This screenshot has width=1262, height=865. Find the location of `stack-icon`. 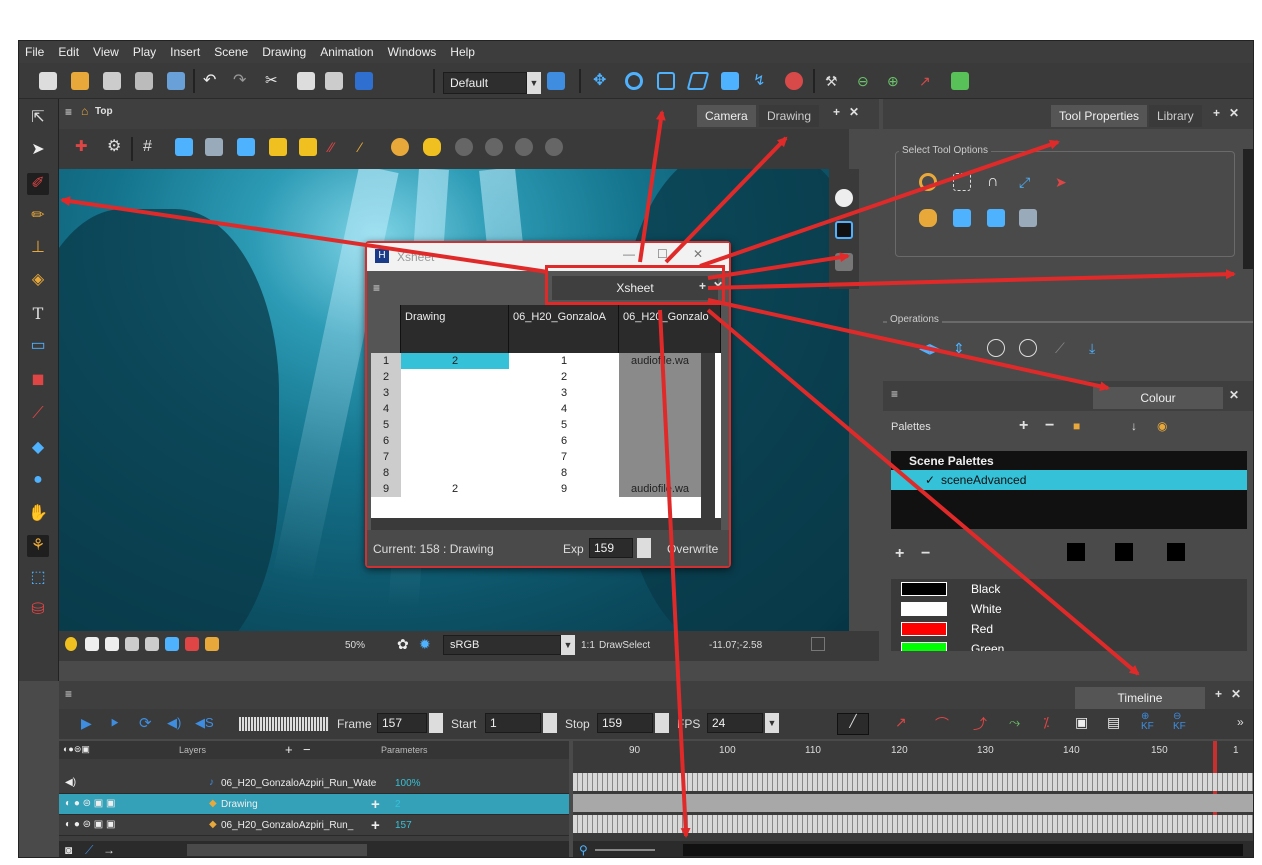

stack-icon is located at coordinates (844, 262).